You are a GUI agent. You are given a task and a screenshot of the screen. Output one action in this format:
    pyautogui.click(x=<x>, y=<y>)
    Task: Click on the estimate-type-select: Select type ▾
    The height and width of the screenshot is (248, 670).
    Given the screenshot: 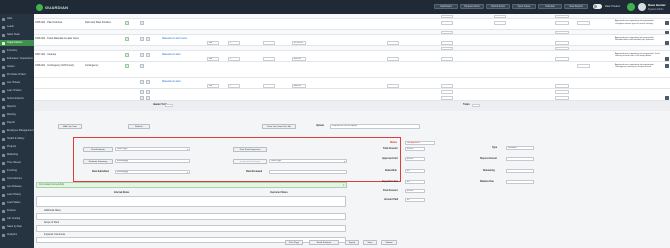 What is the action you would take?
    pyautogui.click(x=152, y=149)
    